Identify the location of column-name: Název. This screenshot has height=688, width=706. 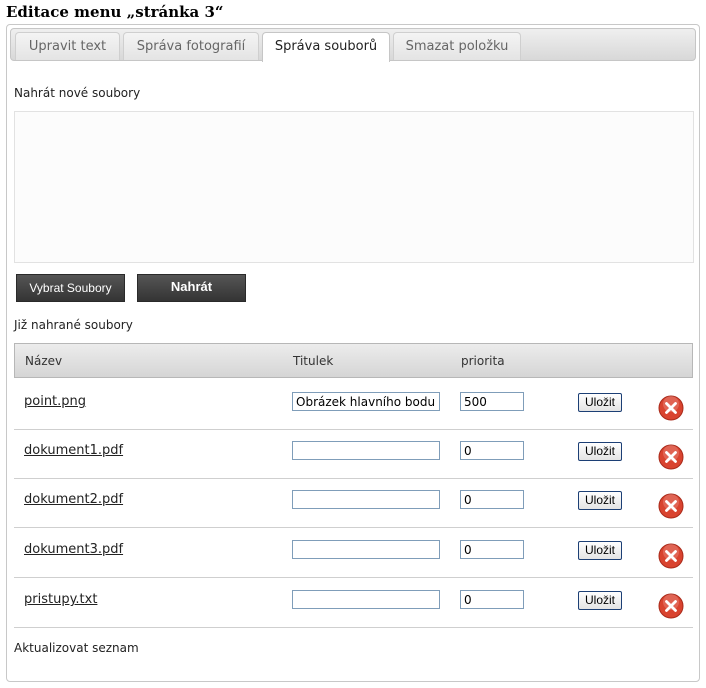
(44, 361).